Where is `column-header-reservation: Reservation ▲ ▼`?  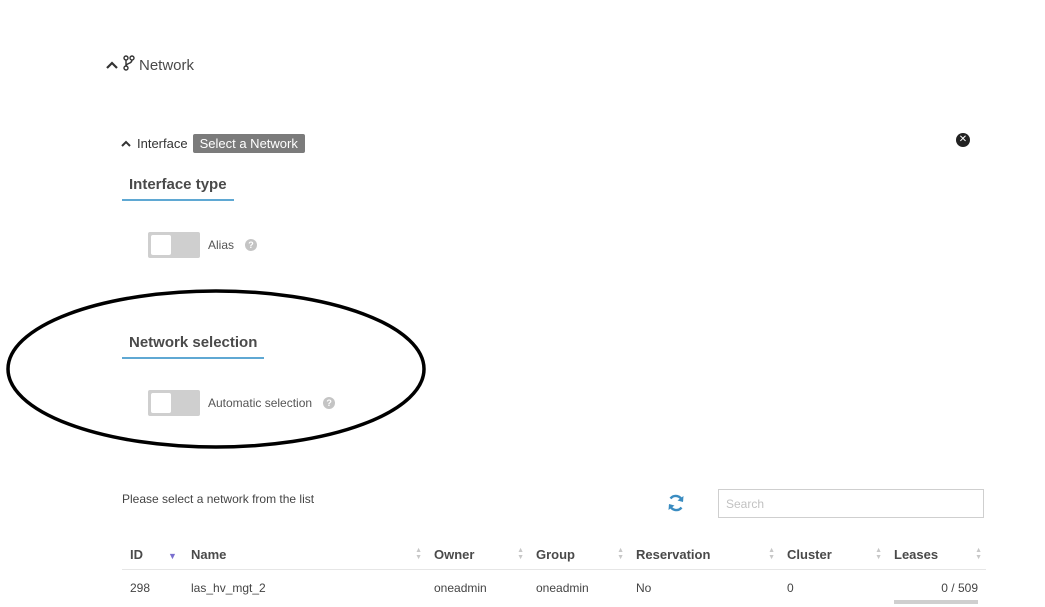
column-header-reservation: Reservation ▲ ▼ is located at coordinates (703, 554).